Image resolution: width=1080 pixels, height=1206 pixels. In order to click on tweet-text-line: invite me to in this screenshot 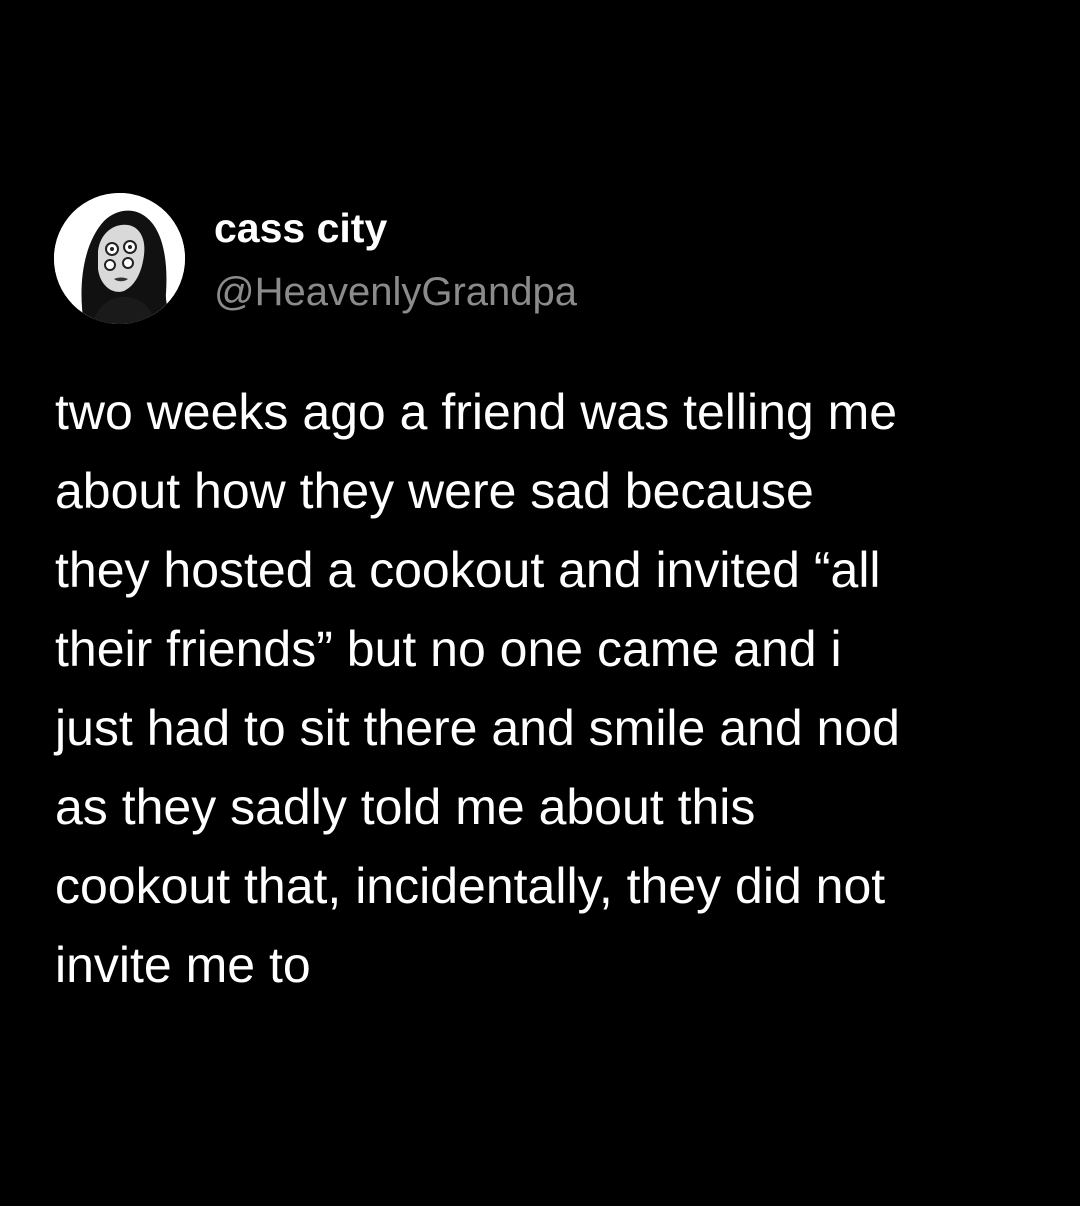, I will do `click(183, 965)`.